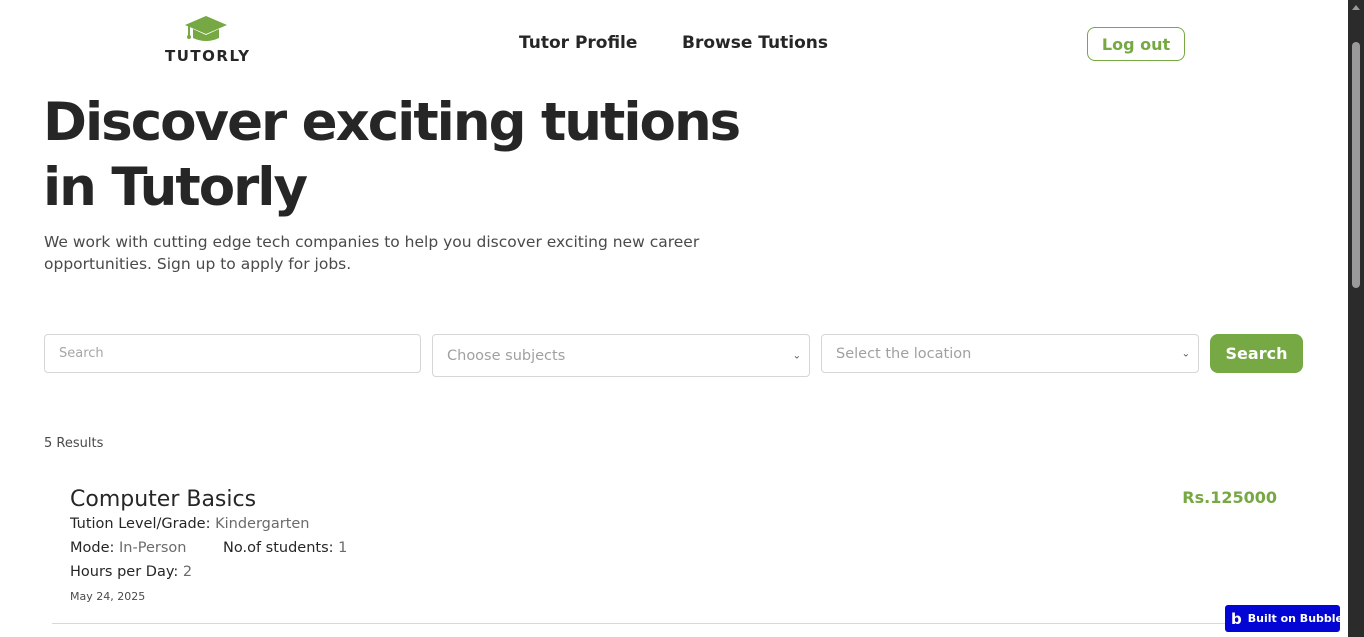  Describe the element at coordinates (1236, 618) in the screenshot. I see `bubble-b-icon: b` at that location.